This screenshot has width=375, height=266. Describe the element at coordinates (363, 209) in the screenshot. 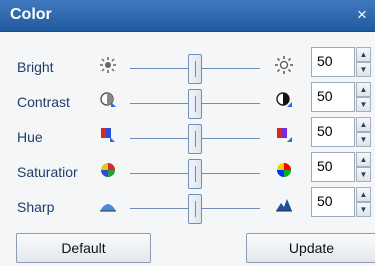

I see `sharp-decrement-button: ▼` at that location.